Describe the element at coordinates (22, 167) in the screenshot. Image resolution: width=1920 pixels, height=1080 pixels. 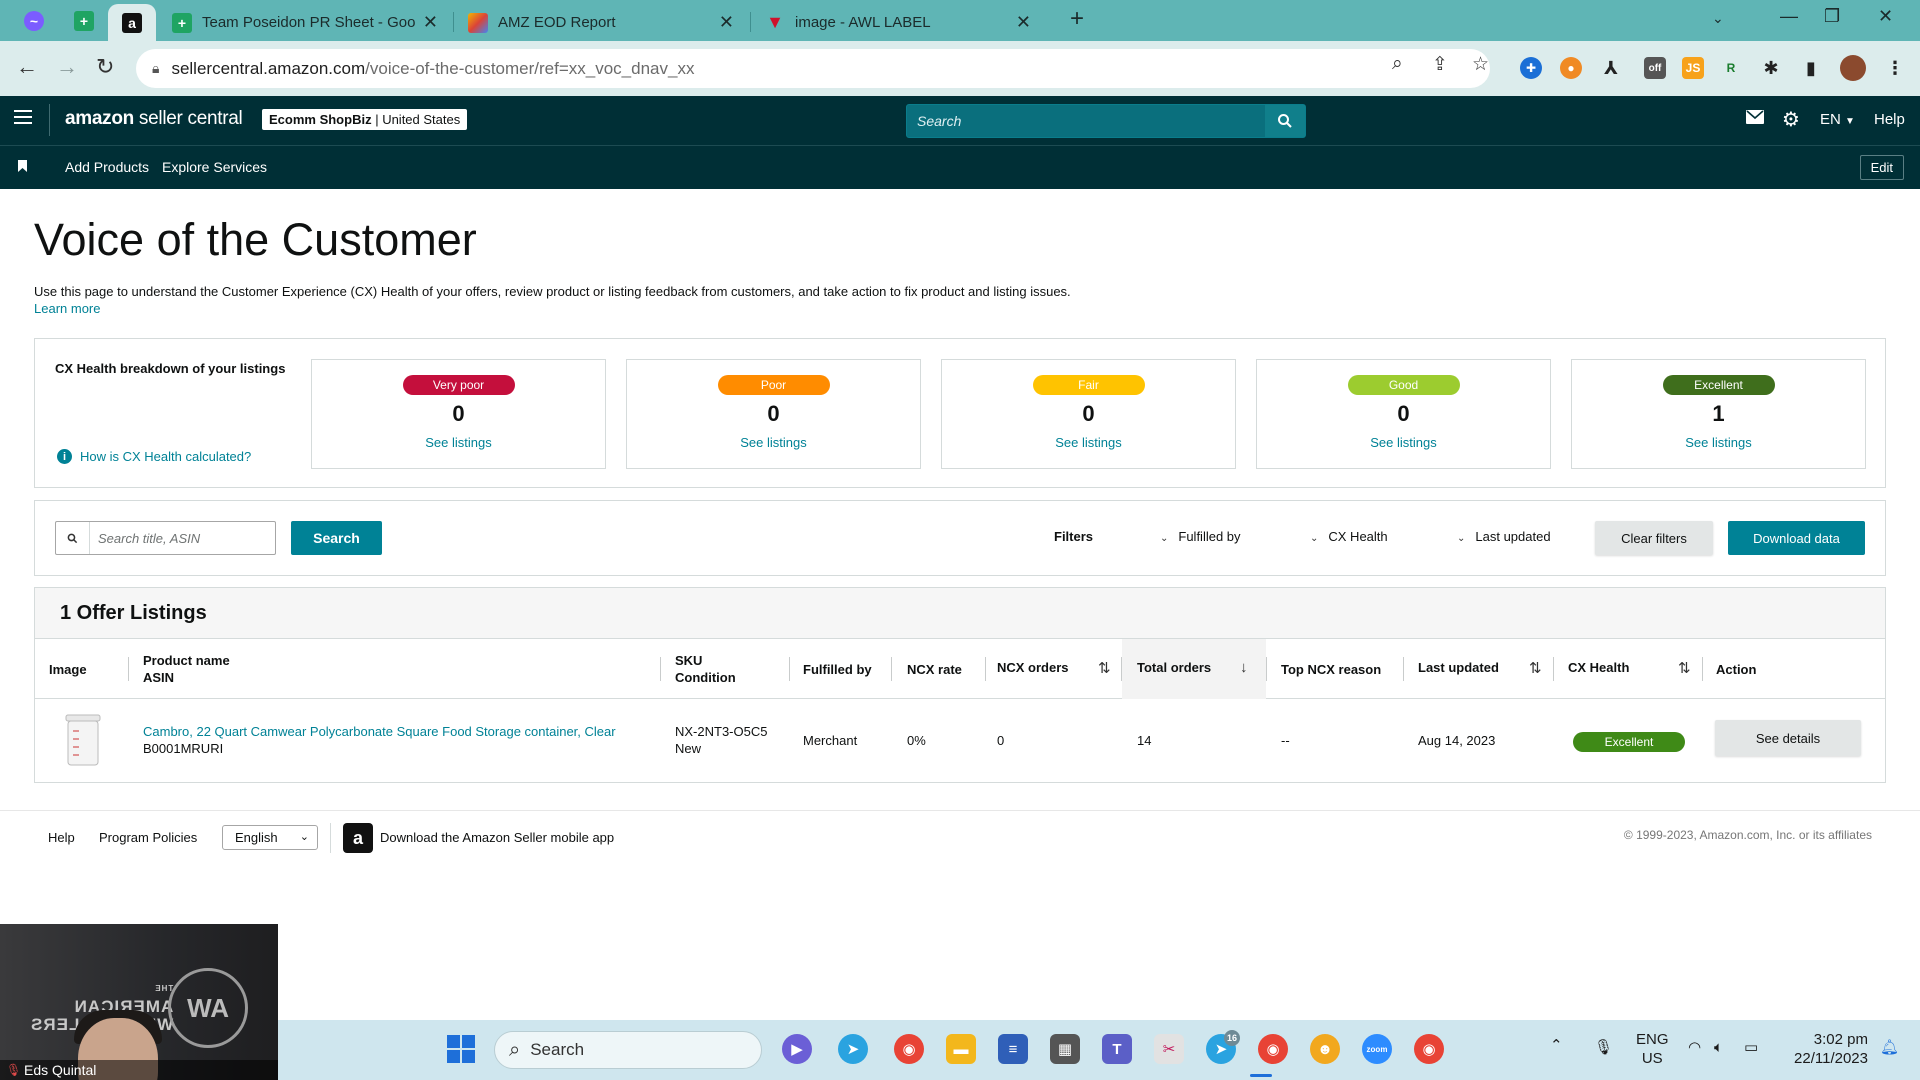
I see `bookmark-icon` at that location.